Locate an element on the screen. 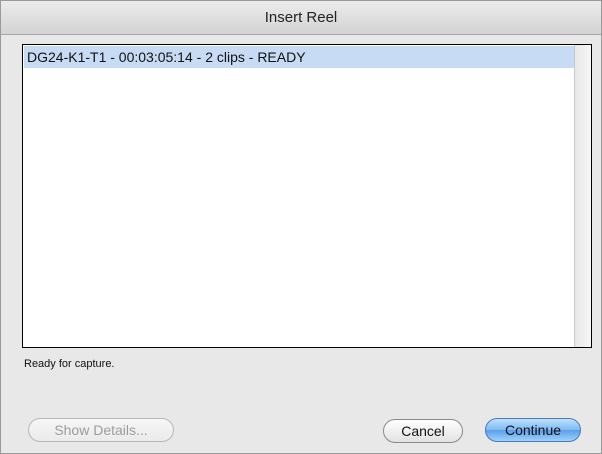 This screenshot has height=454, width=602. cancel-button: Cancel is located at coordinates (423, 431).